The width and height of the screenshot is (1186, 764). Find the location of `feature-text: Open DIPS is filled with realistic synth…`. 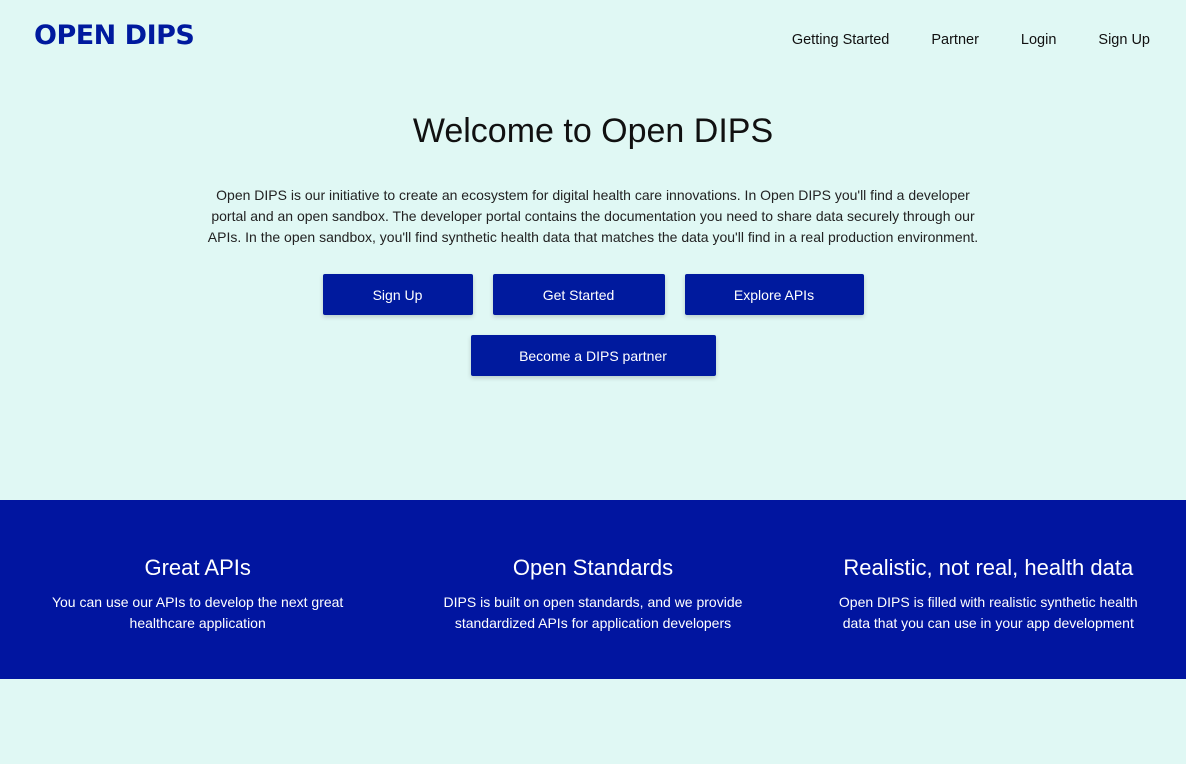

feature-text: Open DIPS is filled with realistic synth… is located at coordinates (988, 612).